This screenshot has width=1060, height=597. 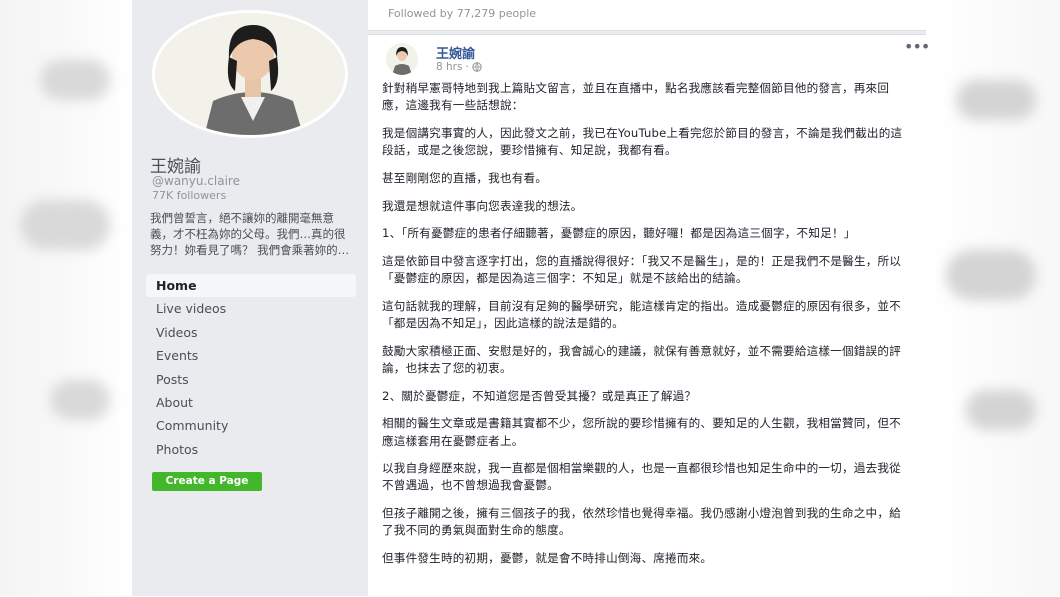 I want to click on nav-item-community: Community, so click(x=251, y=425).